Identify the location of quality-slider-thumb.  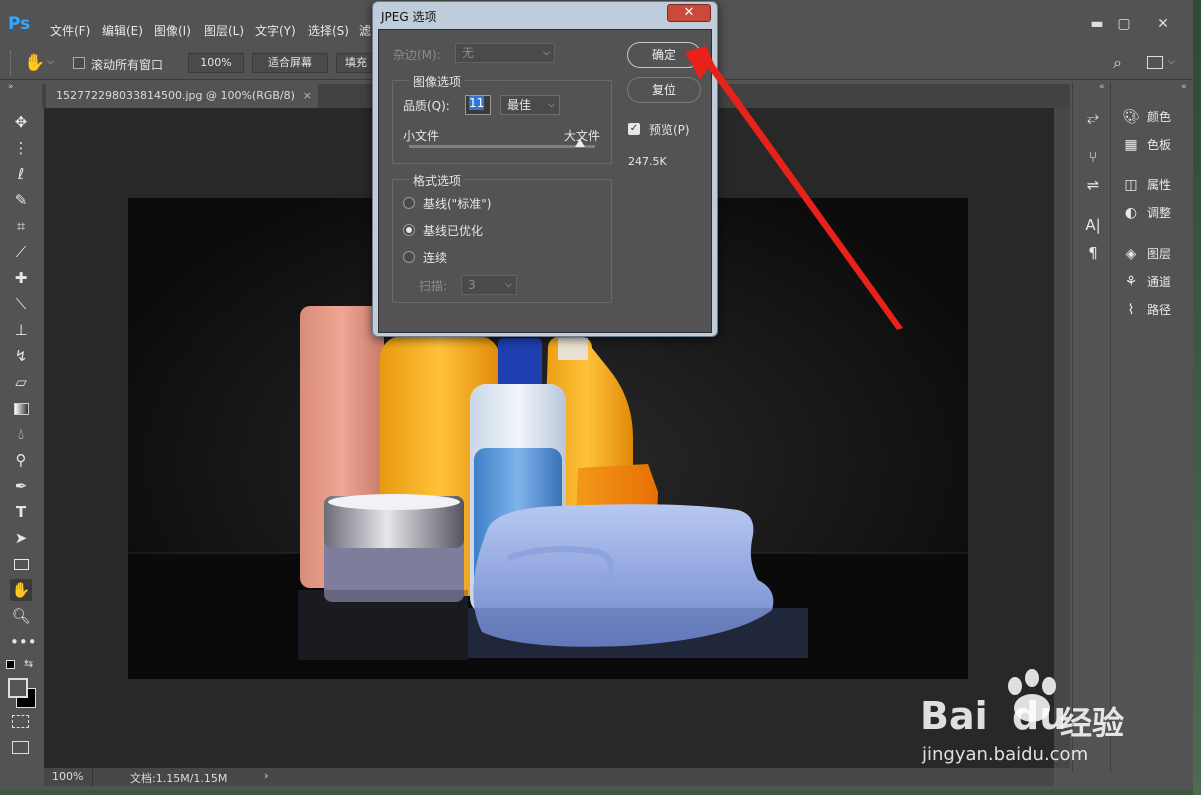
(579, 143).